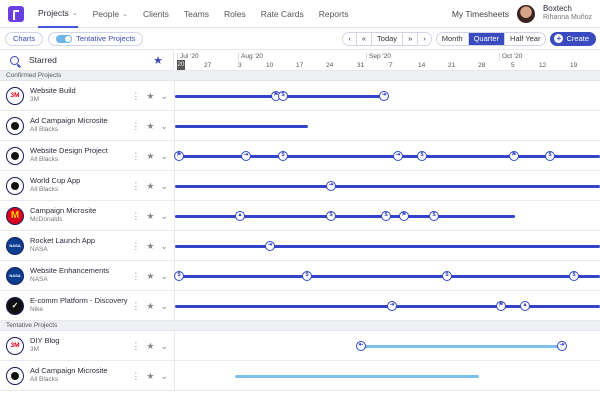 This screenshot has width=600, height=400. I want to click on nav-reports: Reports, so click(334, 14).